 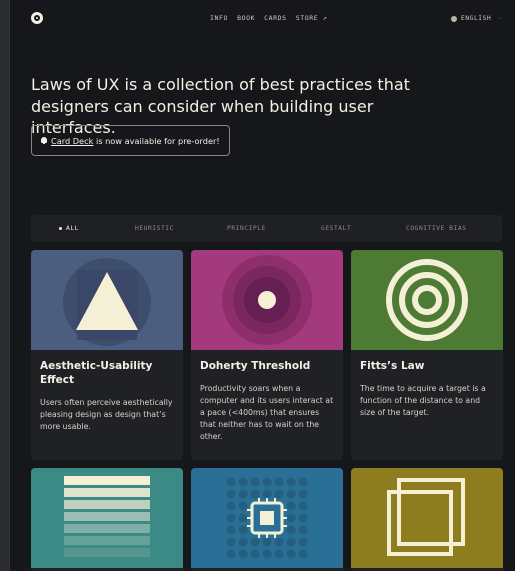 I want to click on chip-grid-art-icon, so click(x=267, y=518).